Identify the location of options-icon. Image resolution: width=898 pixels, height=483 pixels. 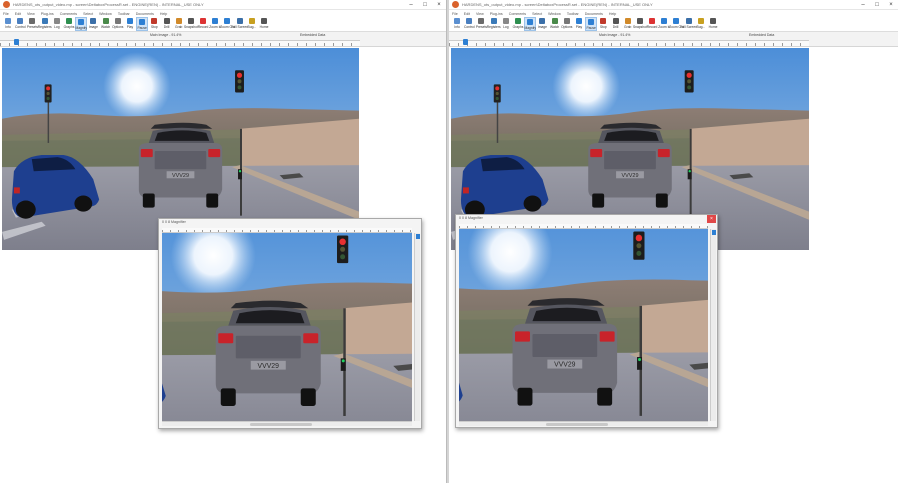
(117, 21).